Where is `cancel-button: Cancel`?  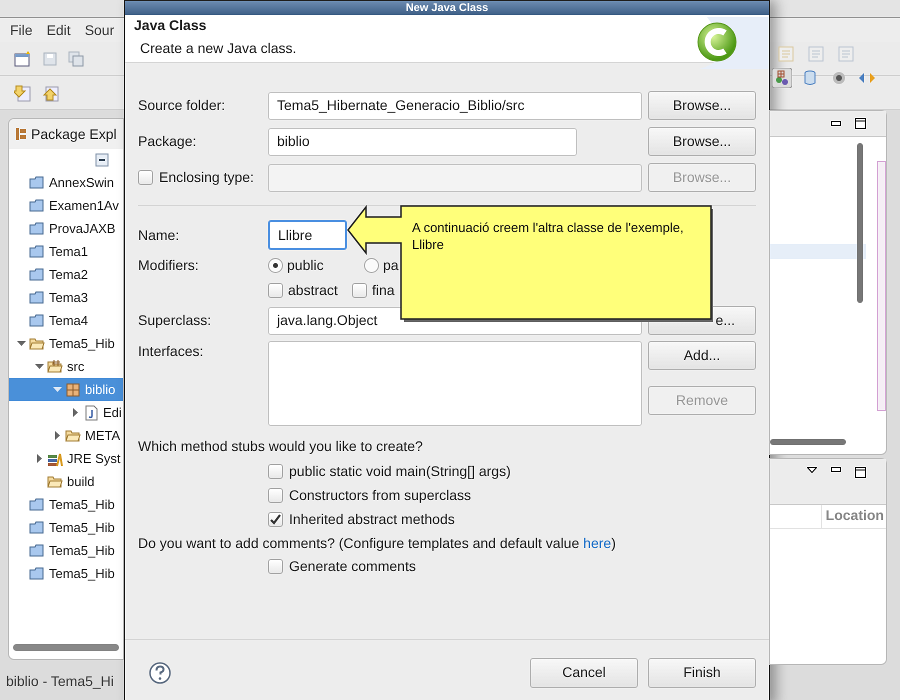
cancel-button: Cancel is located at coordinates (584, 673).